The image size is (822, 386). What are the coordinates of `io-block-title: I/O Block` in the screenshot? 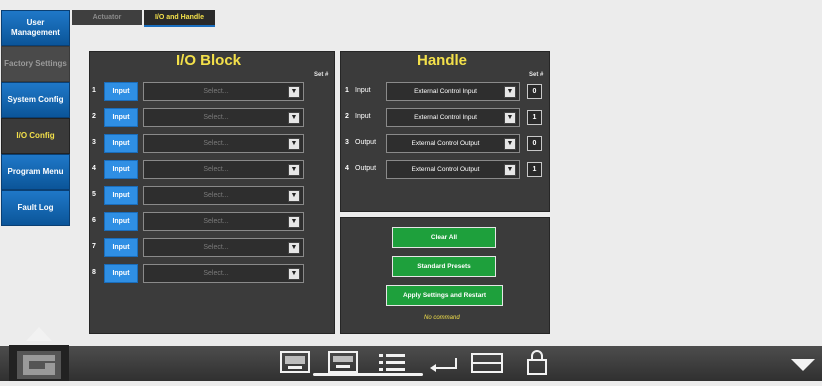 It's located at (209, 60).